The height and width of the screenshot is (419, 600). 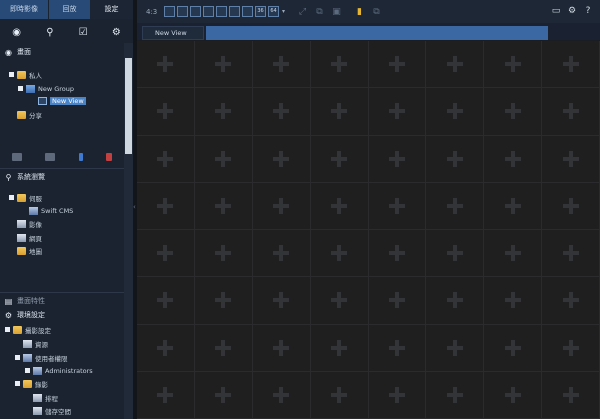 What do you see at coordinates (59, 370) in the screenshot?
I see `tree-item: Administrators` at bounding box center [59, 370].